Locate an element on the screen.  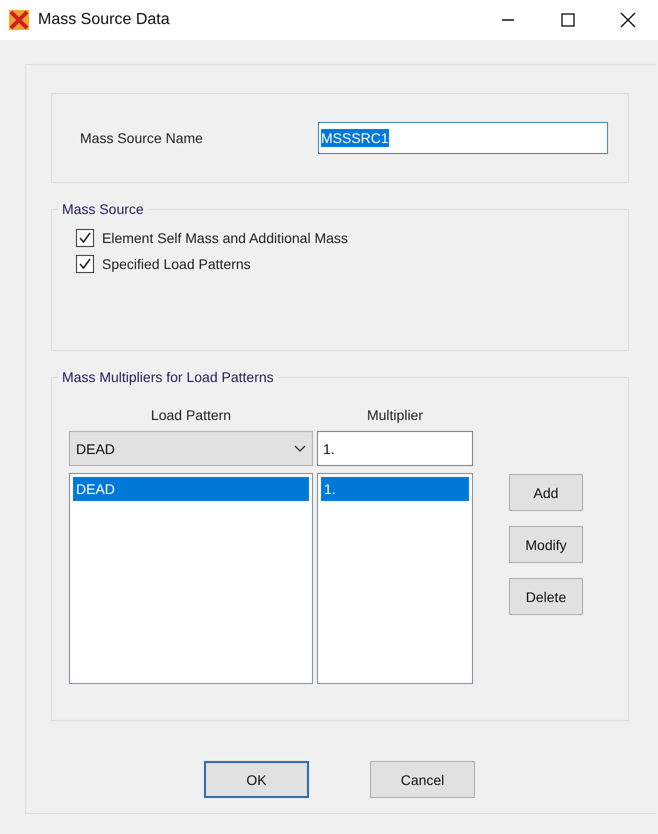
action-button: Modify is located at coordinates (546, 544).